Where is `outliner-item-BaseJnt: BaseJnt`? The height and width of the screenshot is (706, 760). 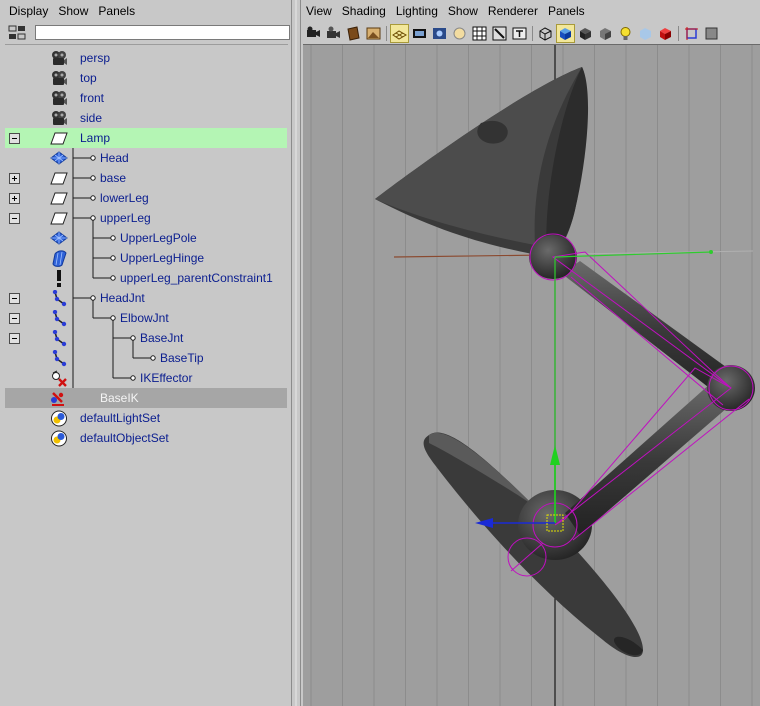 outliner-item-BaseJnt: BaseJnt is located at coordinates (146, 338).